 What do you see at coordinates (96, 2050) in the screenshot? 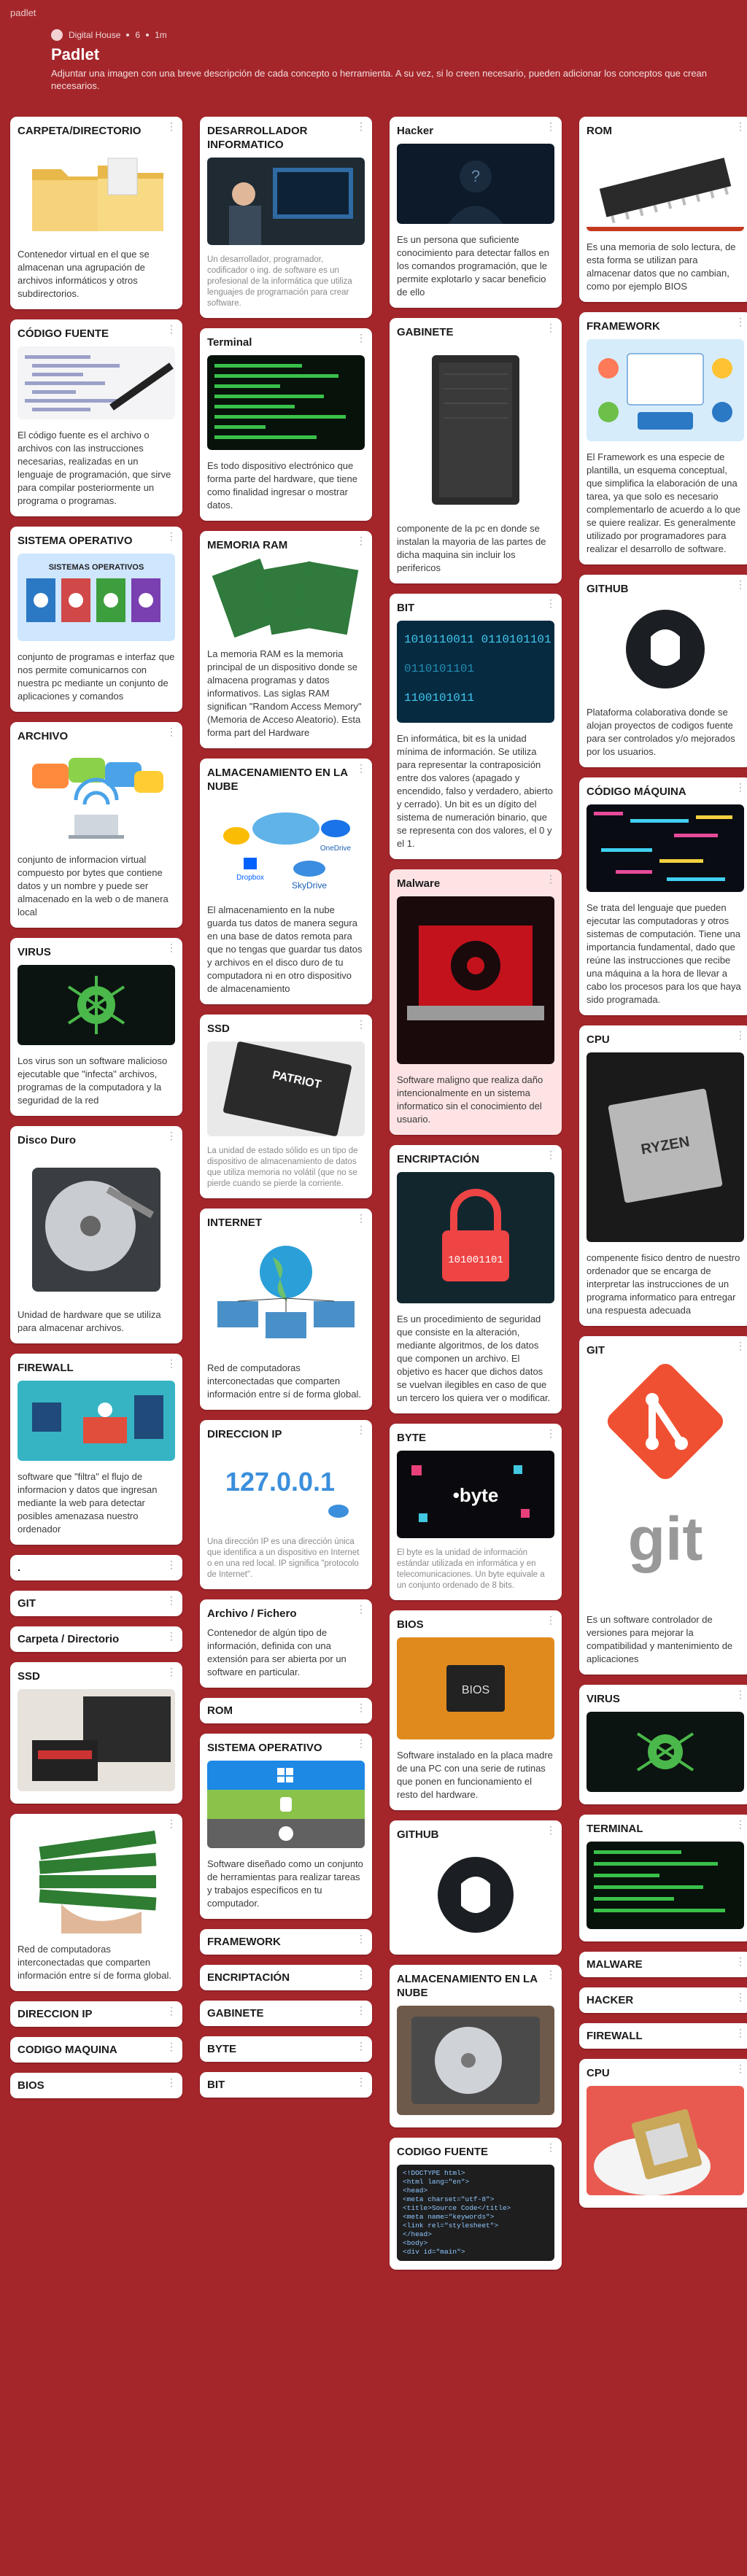
I see `post-card: CODIGO MAQUINA ⋮` at bounding box center [96, 2050].